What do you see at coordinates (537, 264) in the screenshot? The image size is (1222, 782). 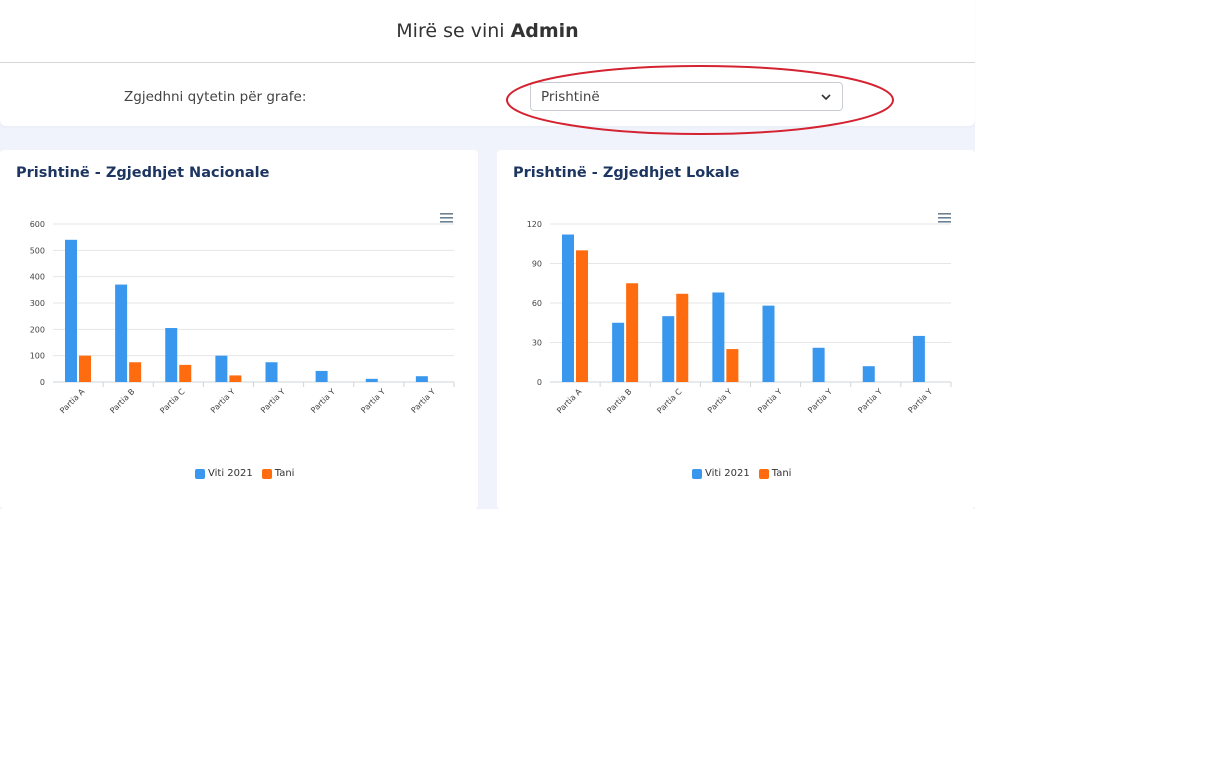 I see `y-tick-label: 90` at bounding box center [537, 264].